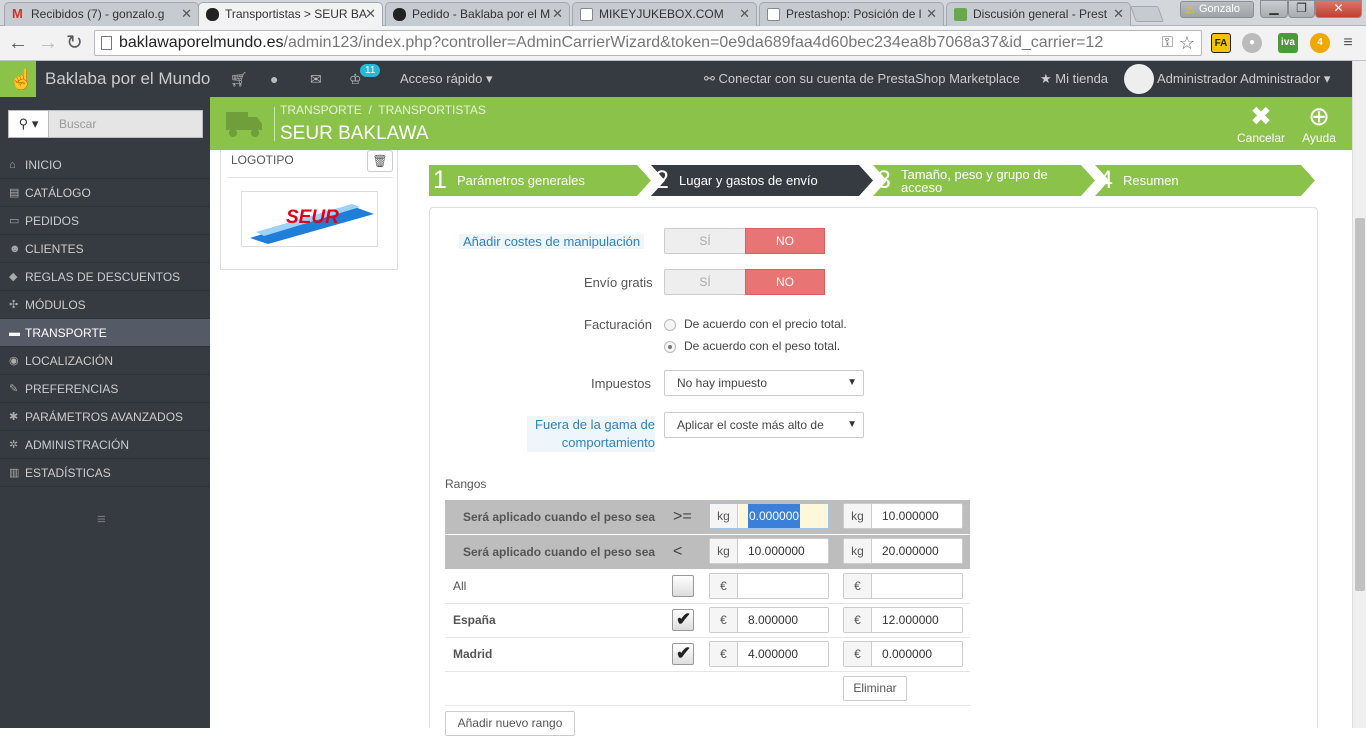 Image resolution: width=1366 pixels, height=736 pixels. Describe the element at coordinates (774, 516) in the screenshot. I see `range-from-value: 0.000000` at that location.